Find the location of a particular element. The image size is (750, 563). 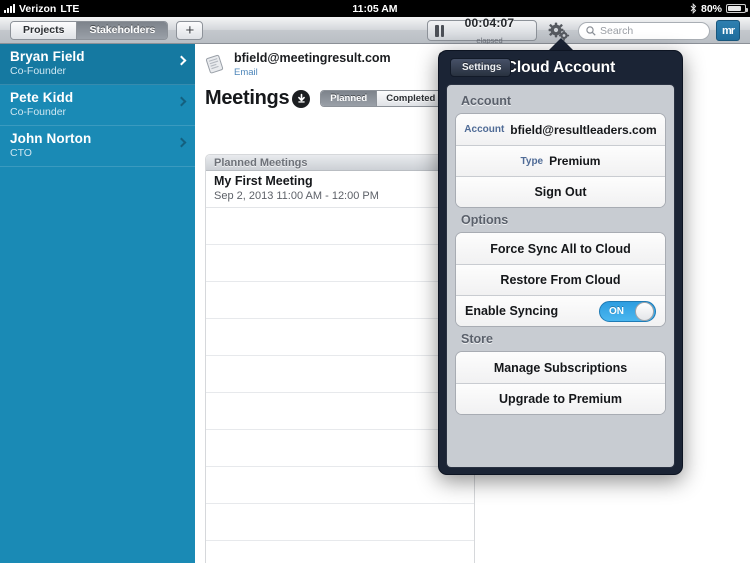

sidebar-item-bryan-field: Bryan Field Co-Founder is located at coordinates (97, 64).